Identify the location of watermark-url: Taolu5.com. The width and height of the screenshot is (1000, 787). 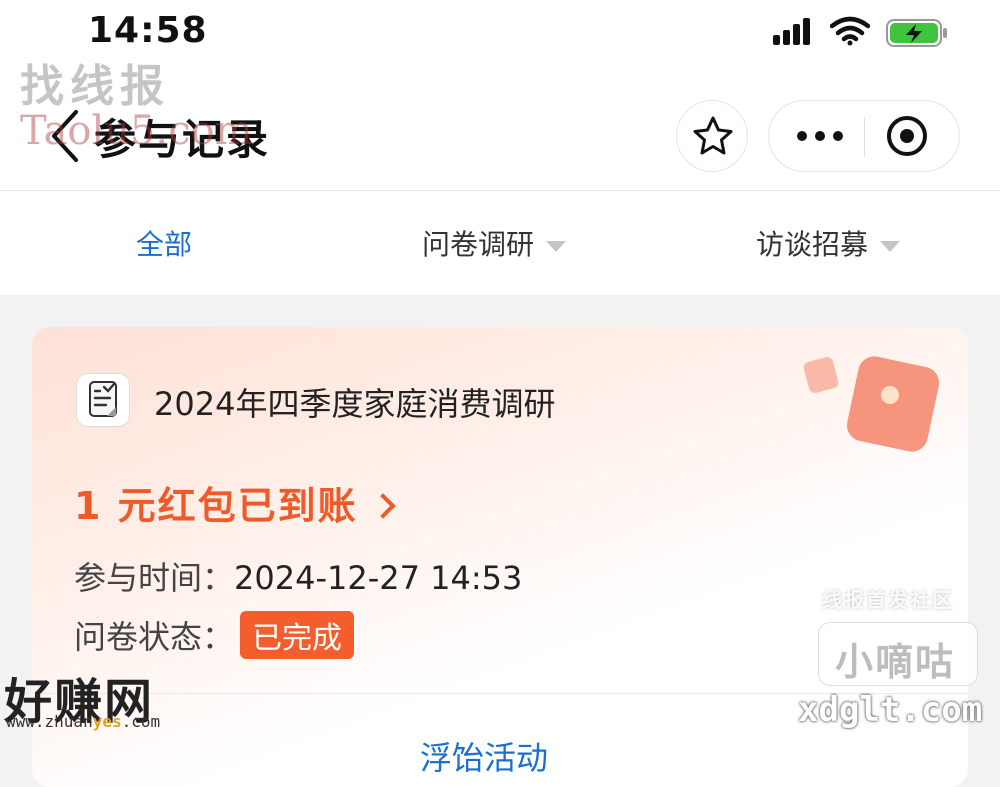
(136, 131).